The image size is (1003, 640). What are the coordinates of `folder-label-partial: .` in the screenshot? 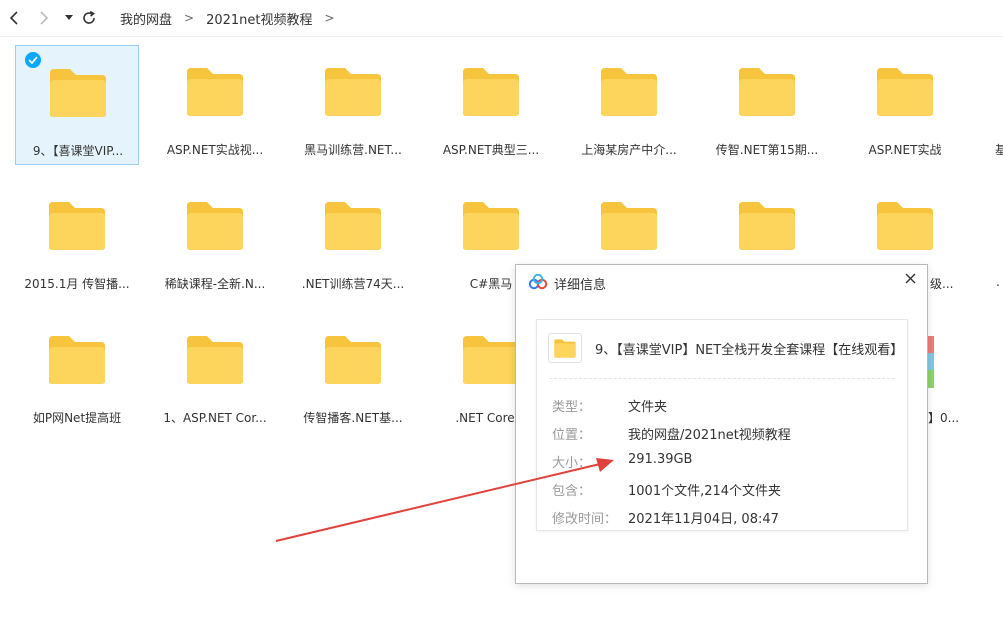 It's located at (998, 282).